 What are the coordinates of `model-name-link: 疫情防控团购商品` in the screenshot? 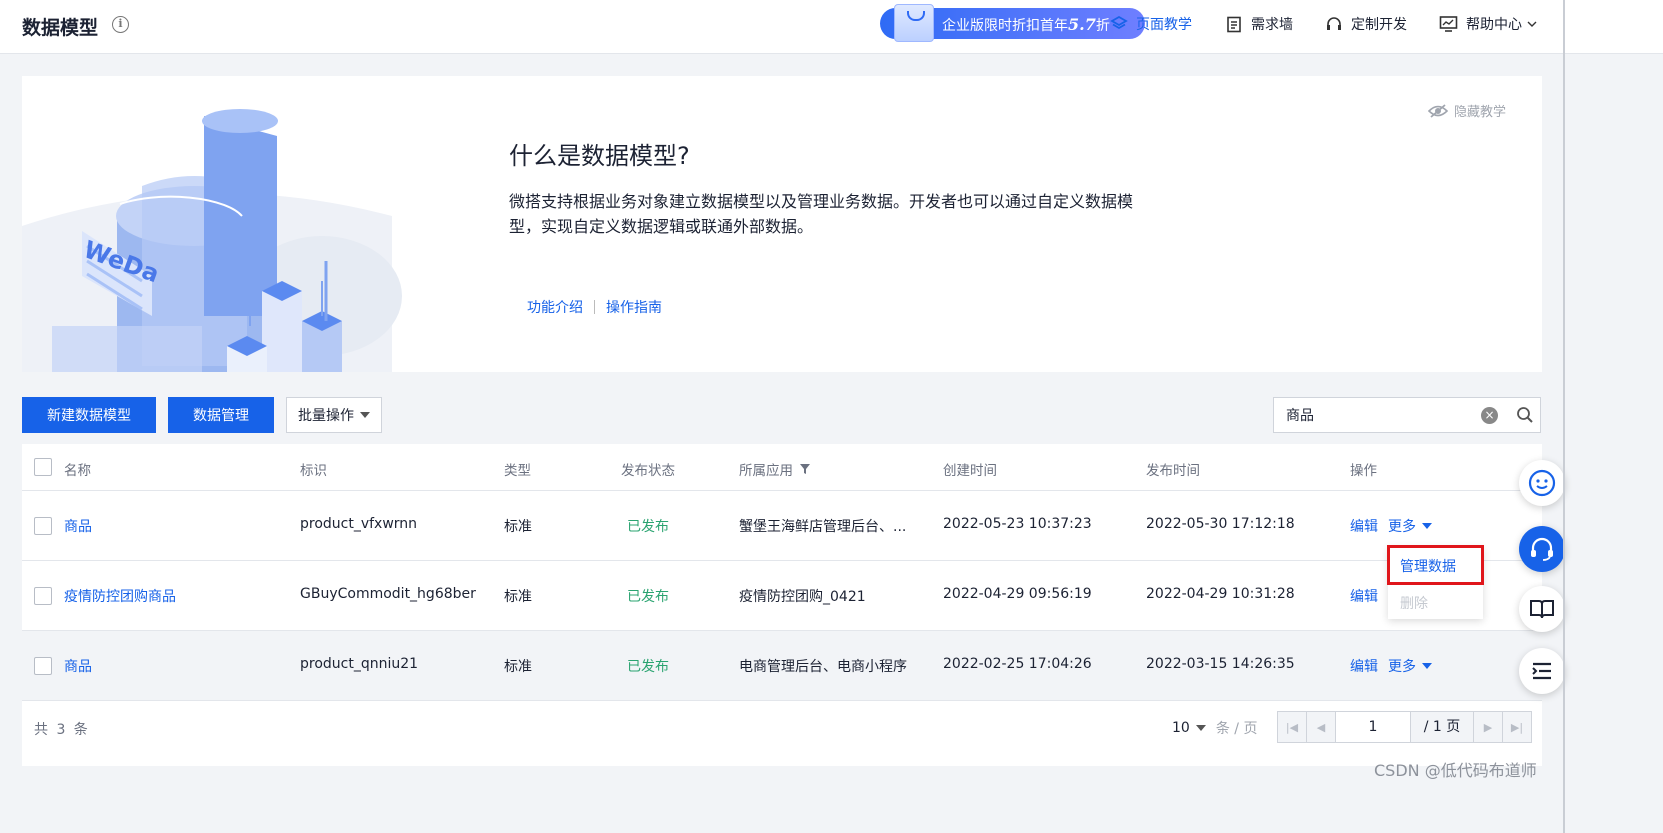 It's located at (120, 596).